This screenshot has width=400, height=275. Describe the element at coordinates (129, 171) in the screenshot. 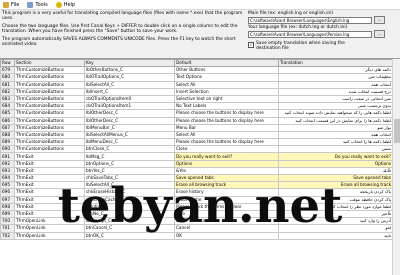

I see `key-cell: btnYes_C` at that location.